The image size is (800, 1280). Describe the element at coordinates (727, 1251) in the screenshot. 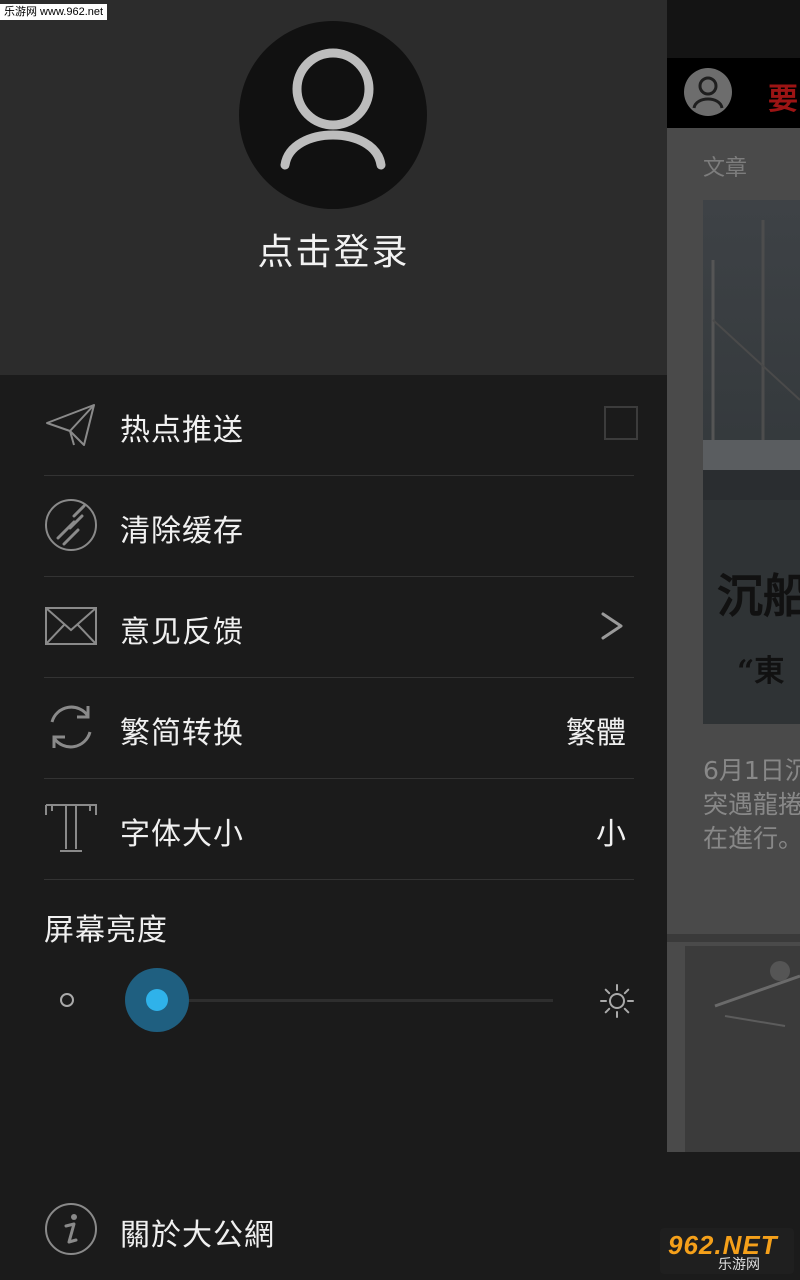

I see `watermark-logo: 962.NET 乐游网` at that location.